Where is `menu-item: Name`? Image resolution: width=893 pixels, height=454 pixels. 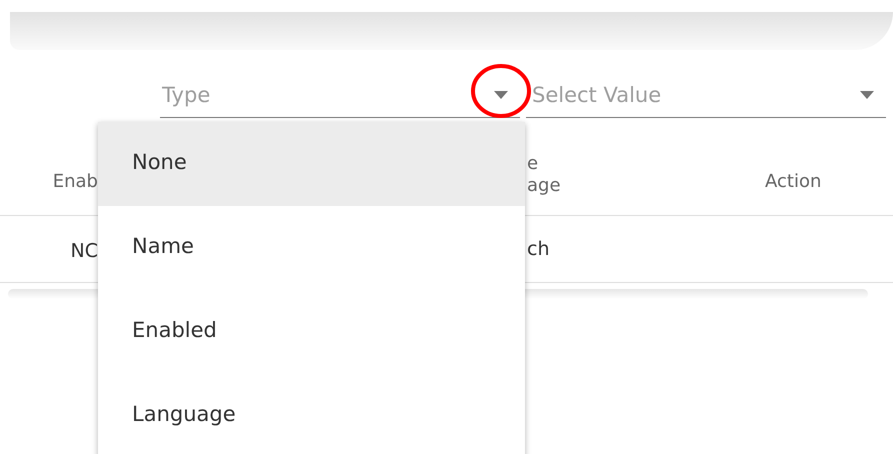
menu-item: Name is located at coordinates (311, 248).